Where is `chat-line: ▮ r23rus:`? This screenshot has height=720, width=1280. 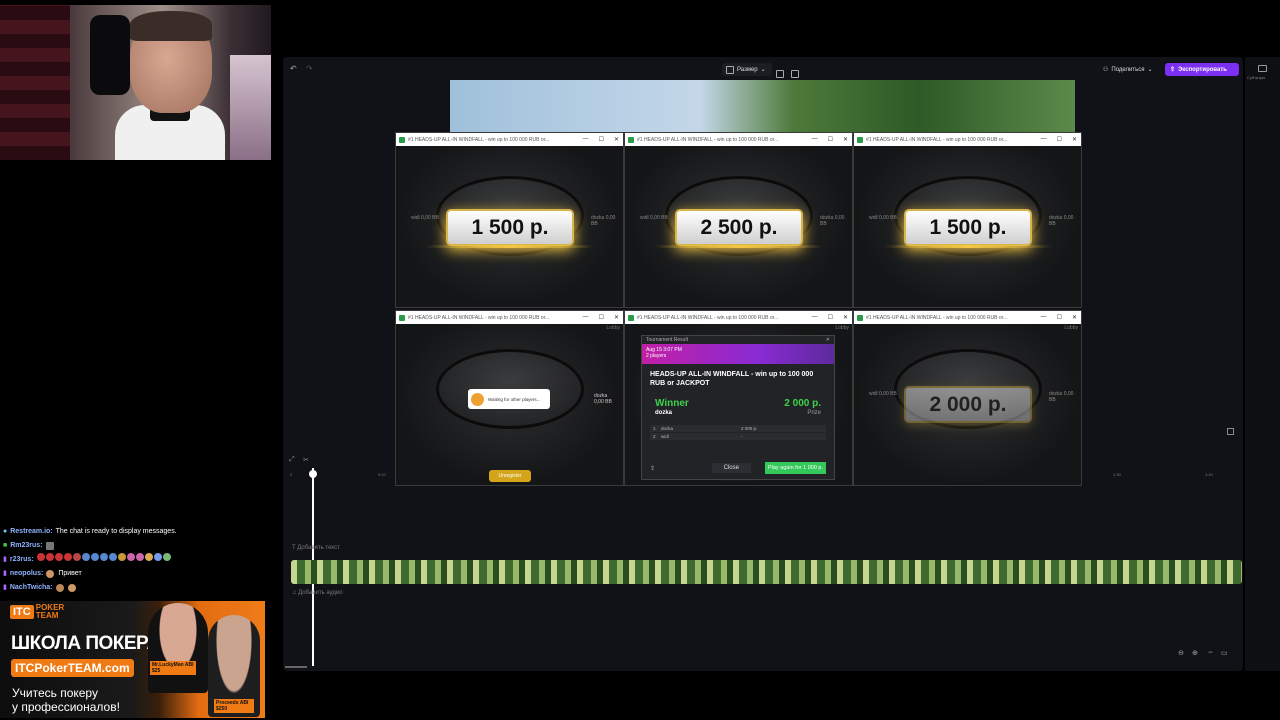
chat-line: ▮ r23rus: is located at coordinates (135, 560).